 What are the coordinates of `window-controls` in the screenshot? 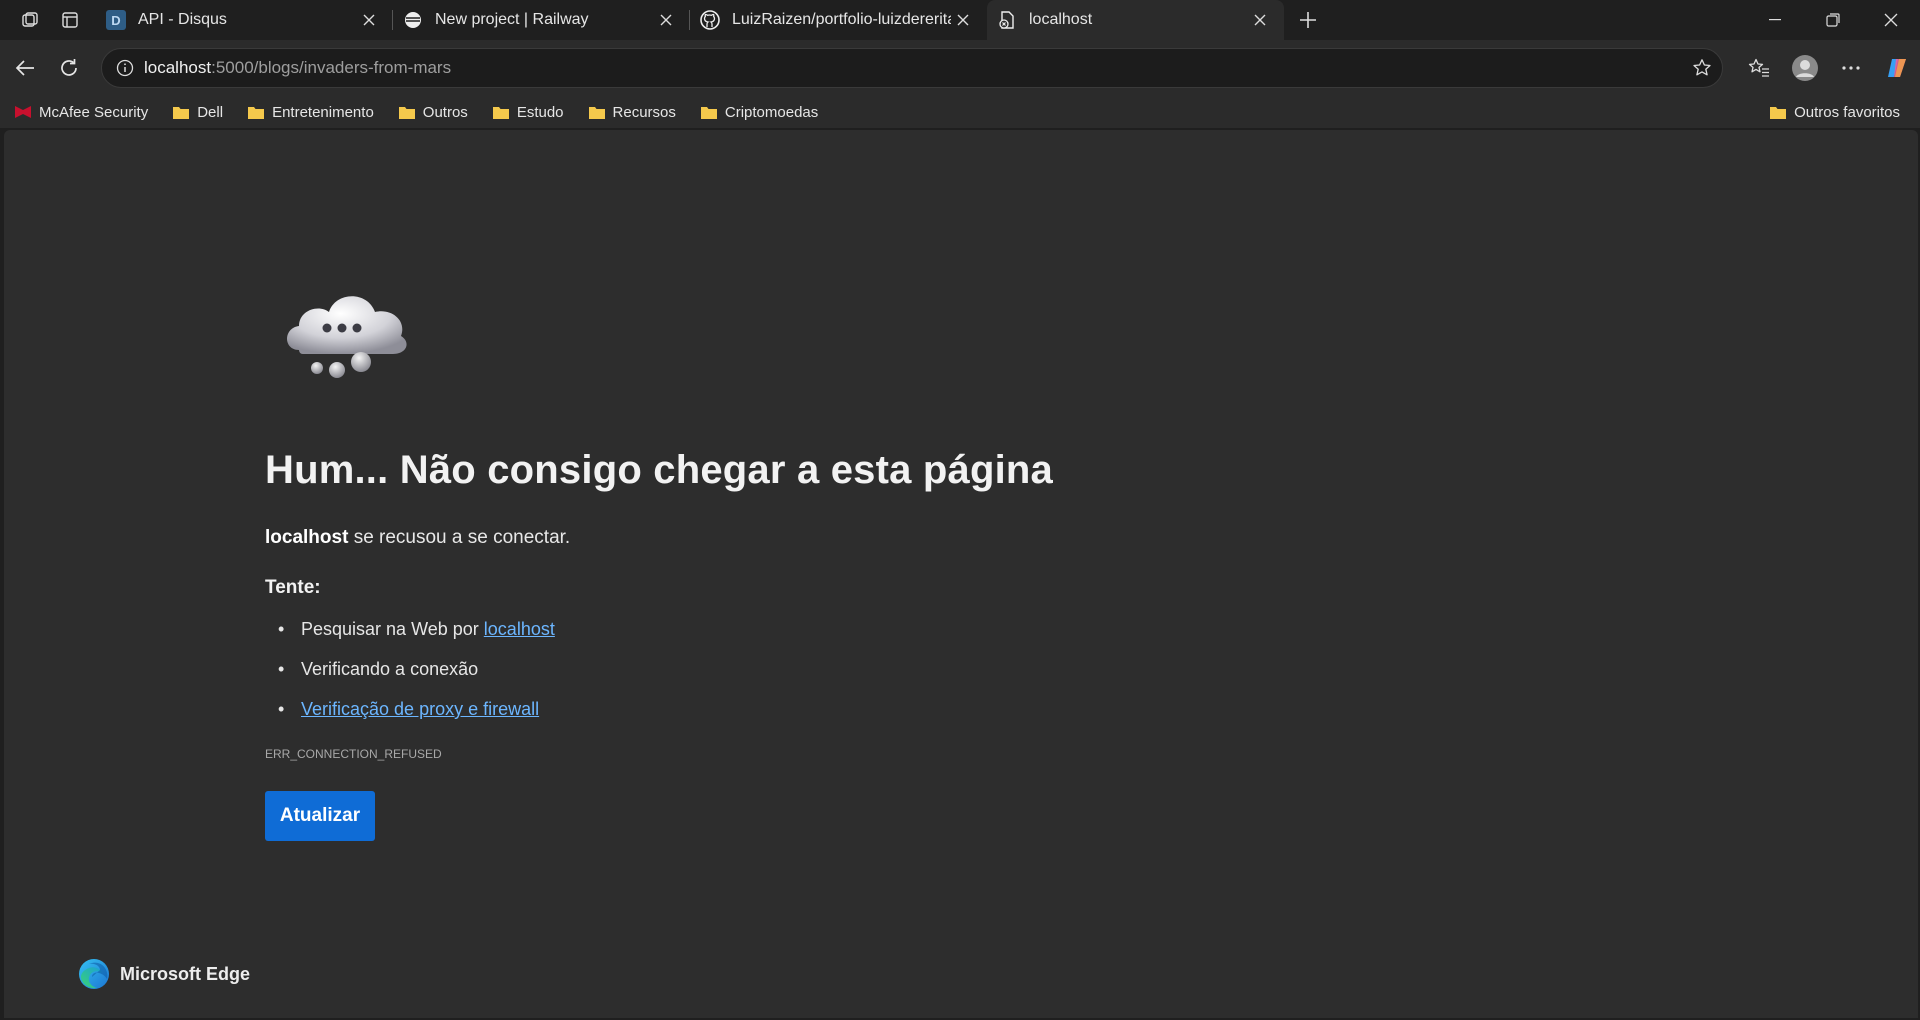 It's located at (1833, 20).